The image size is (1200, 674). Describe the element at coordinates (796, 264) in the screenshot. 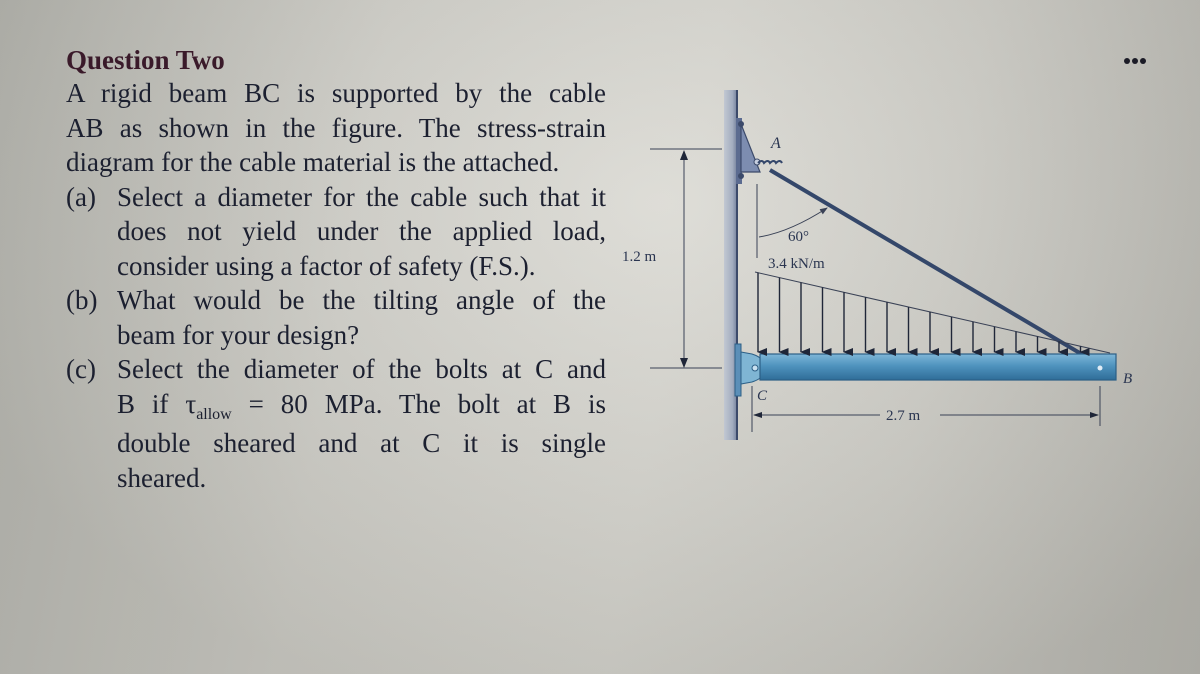

I see `load-label: 3.4 kN/m` at that location.